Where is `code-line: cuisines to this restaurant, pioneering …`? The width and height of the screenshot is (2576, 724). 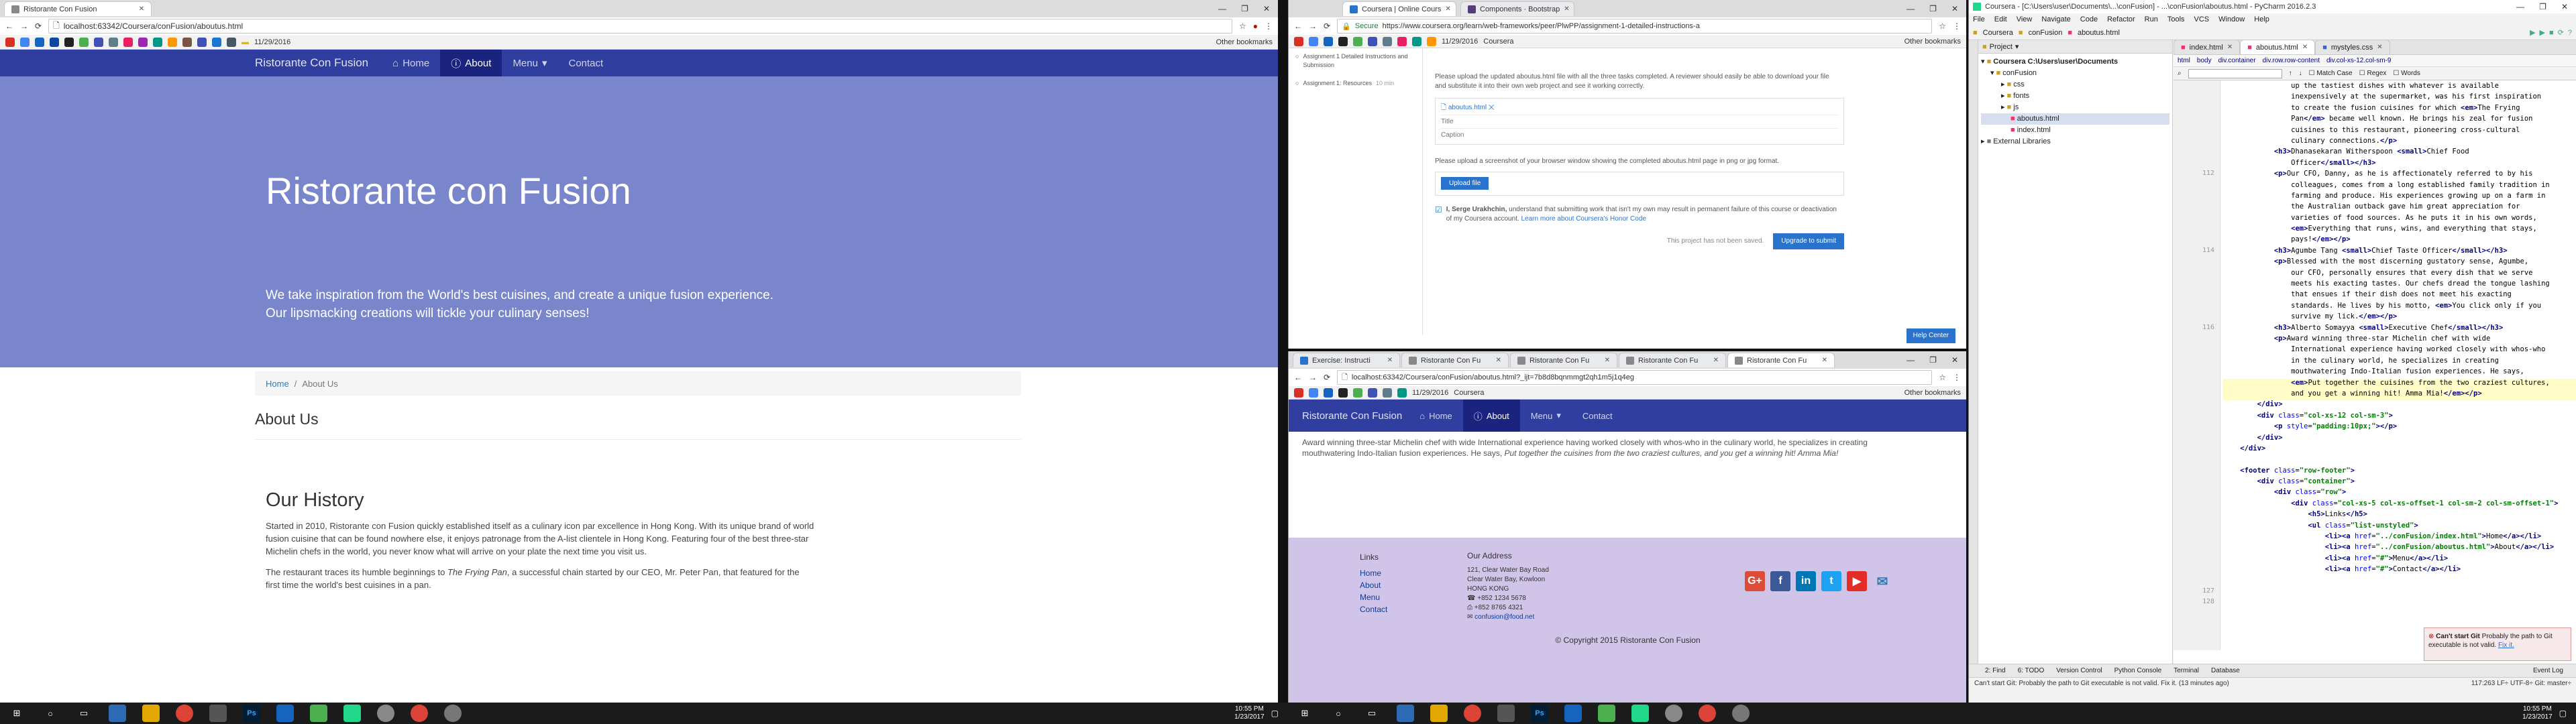
code-line: cuisines to this restaurant, pioneering … is located at coordinates (2399, 131).